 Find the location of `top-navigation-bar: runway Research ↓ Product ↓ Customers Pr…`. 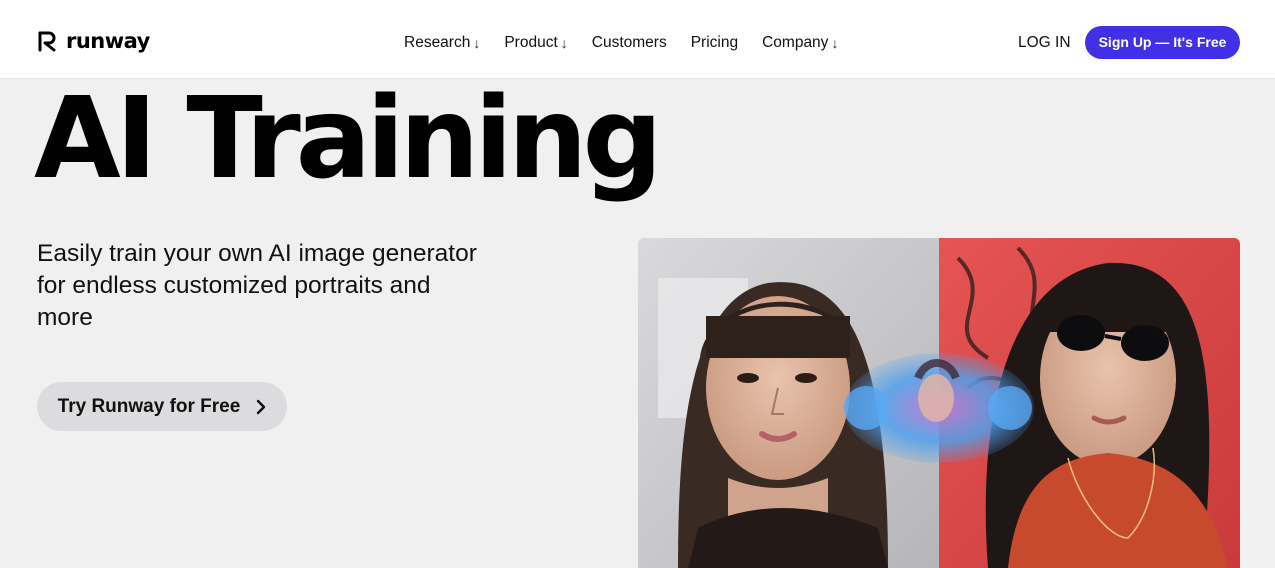

top-navigation-bar: runway Research ↓ Product ↓ Customers Pr… is located at coordinates (637, 39).